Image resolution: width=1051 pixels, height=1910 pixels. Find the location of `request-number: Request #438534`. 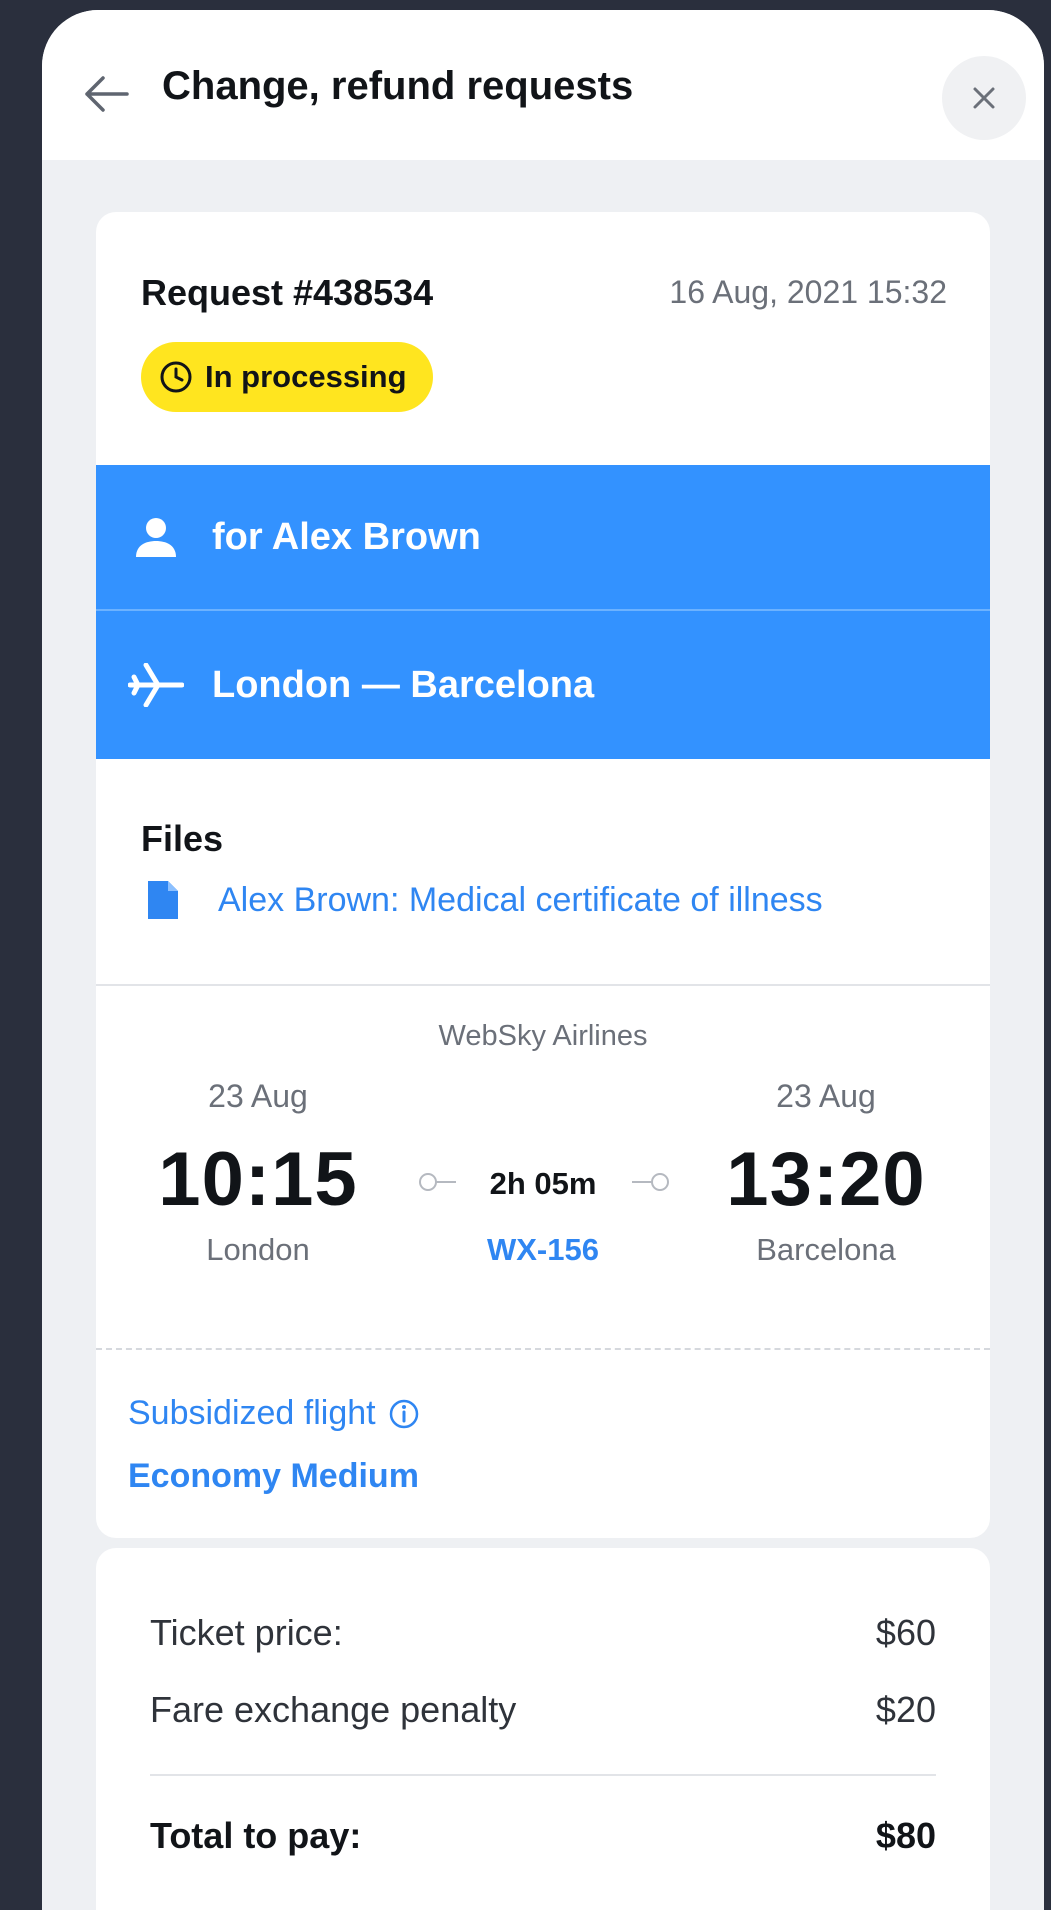

request-number: Request #438534 is located at coordinates (287, 292).